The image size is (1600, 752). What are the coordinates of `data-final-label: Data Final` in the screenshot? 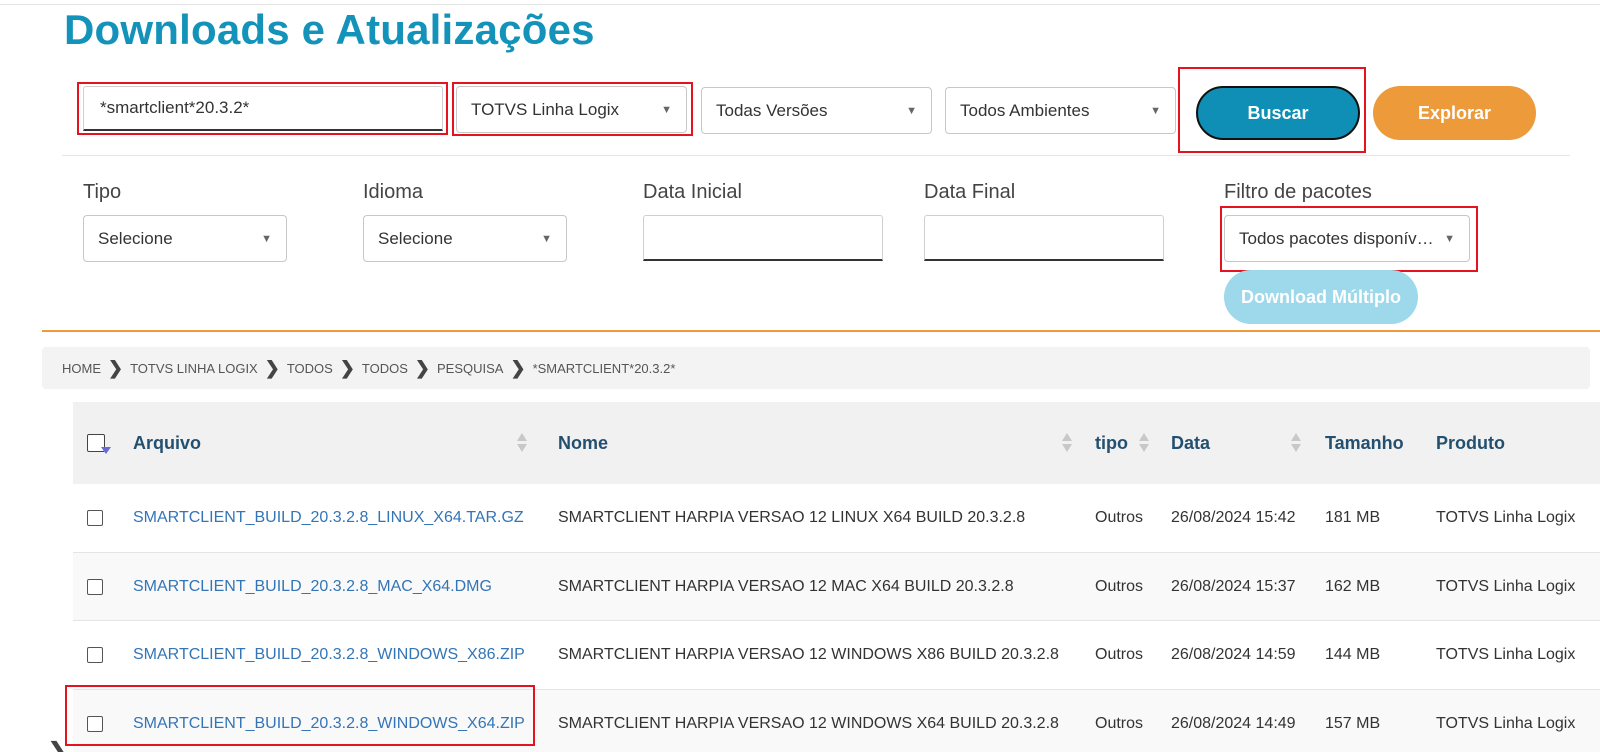 It's located at (970, 192).